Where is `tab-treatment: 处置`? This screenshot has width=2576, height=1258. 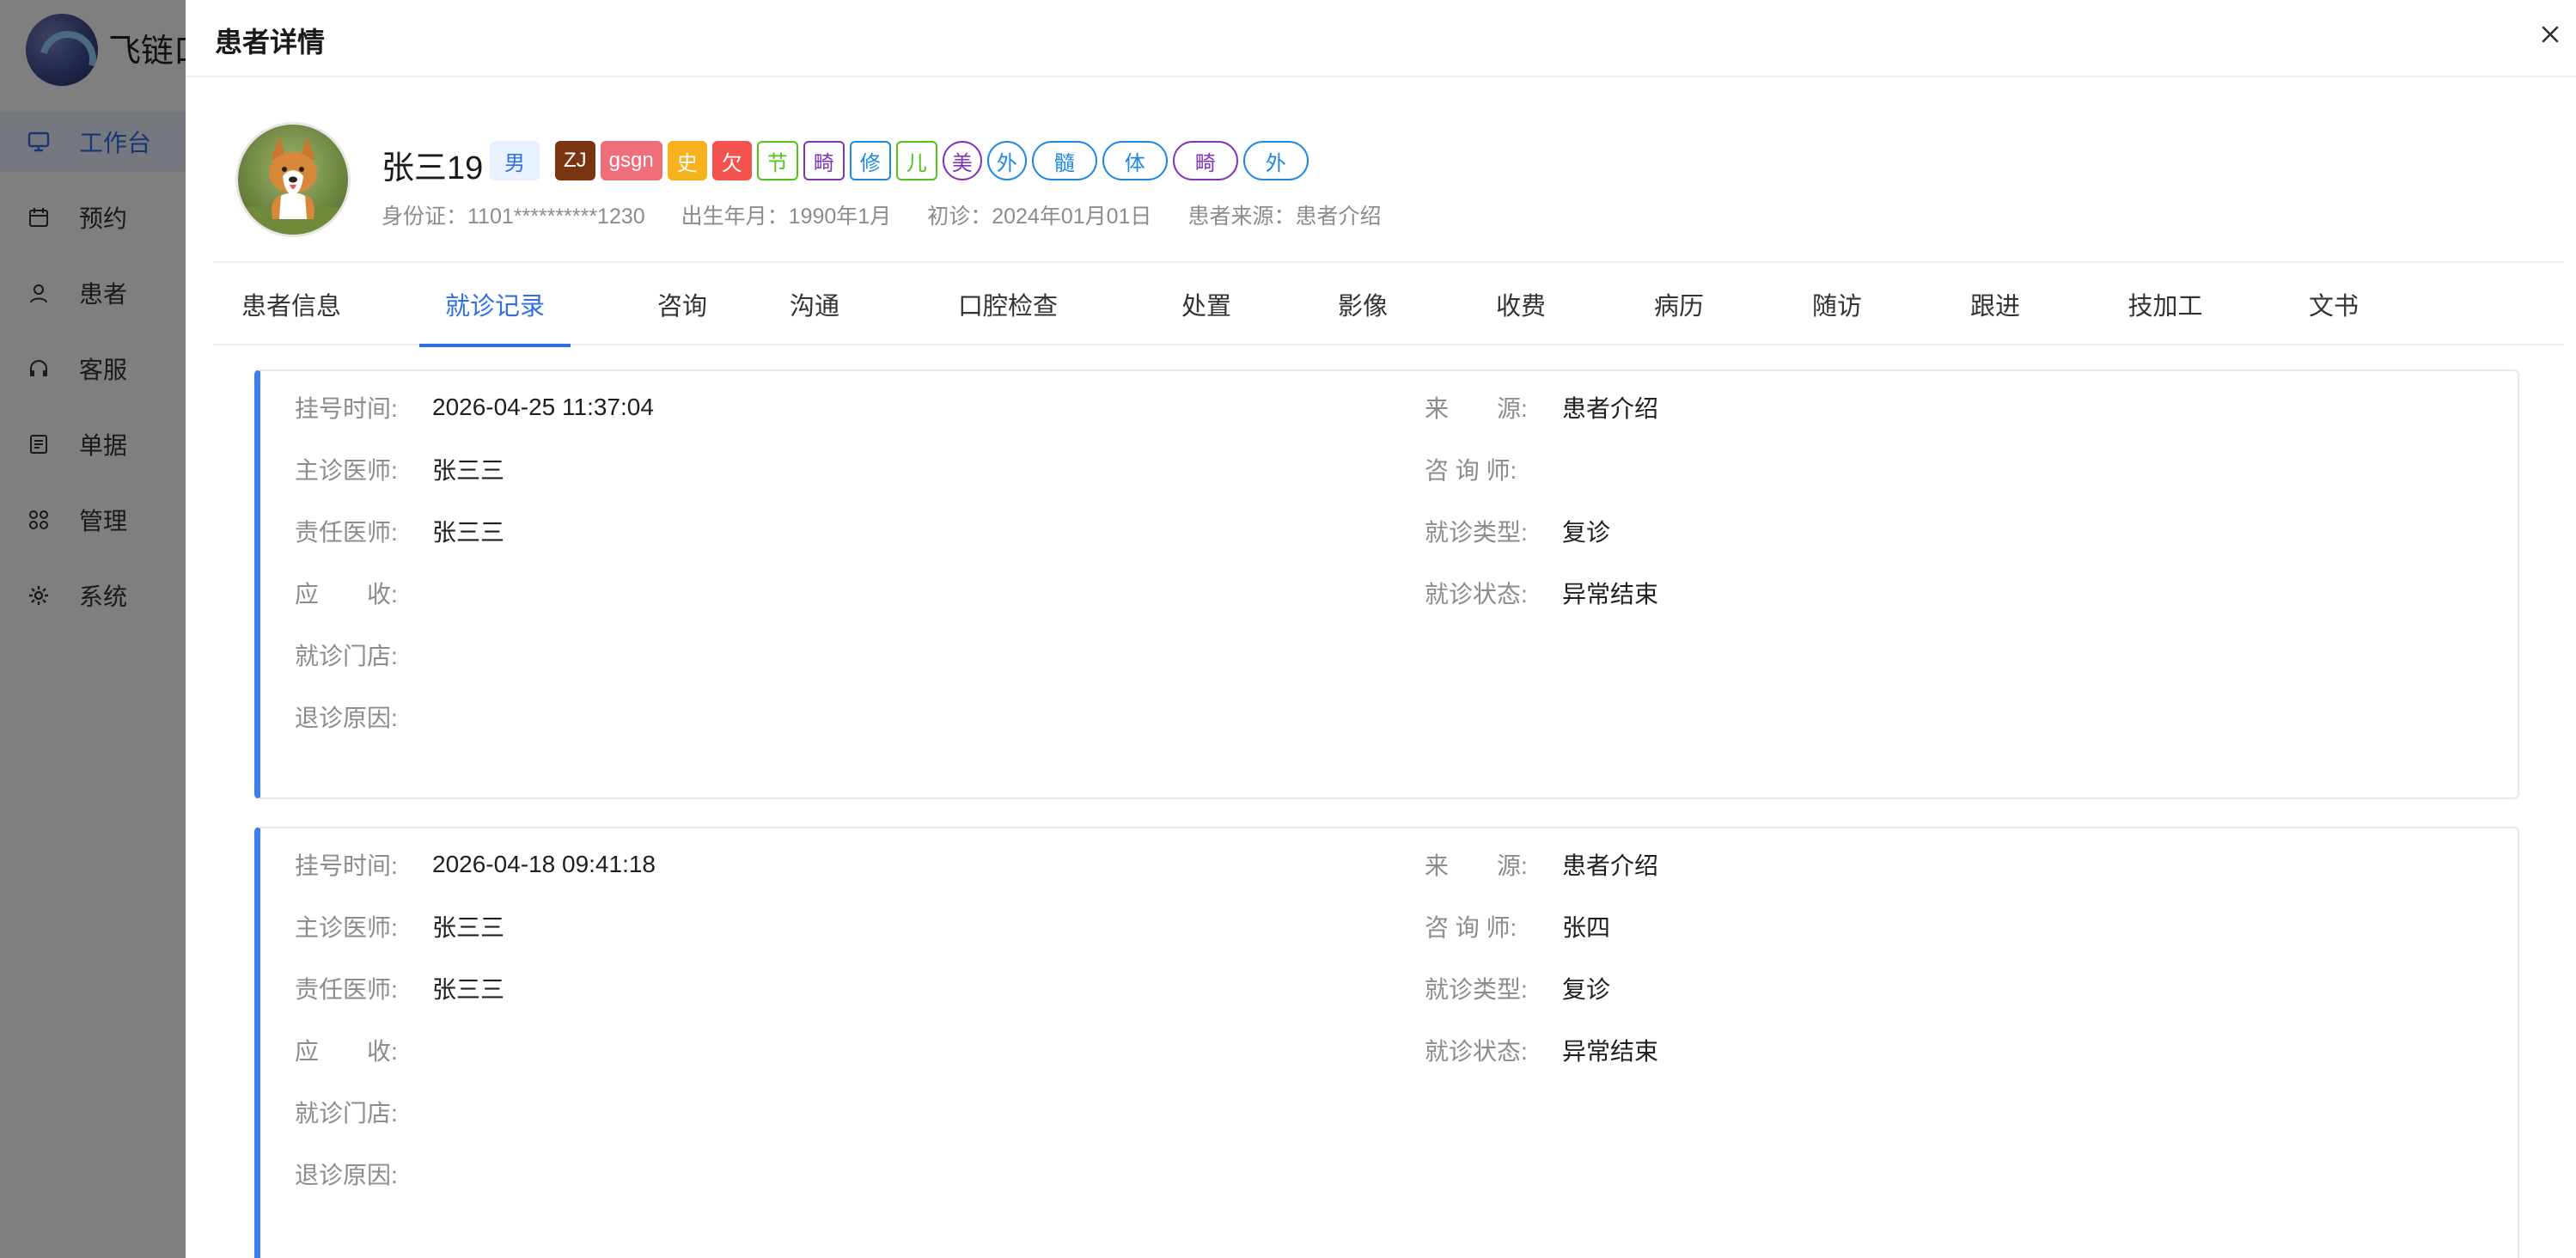 tab-treatment: 处置 is located at coordinates (1206, 304).